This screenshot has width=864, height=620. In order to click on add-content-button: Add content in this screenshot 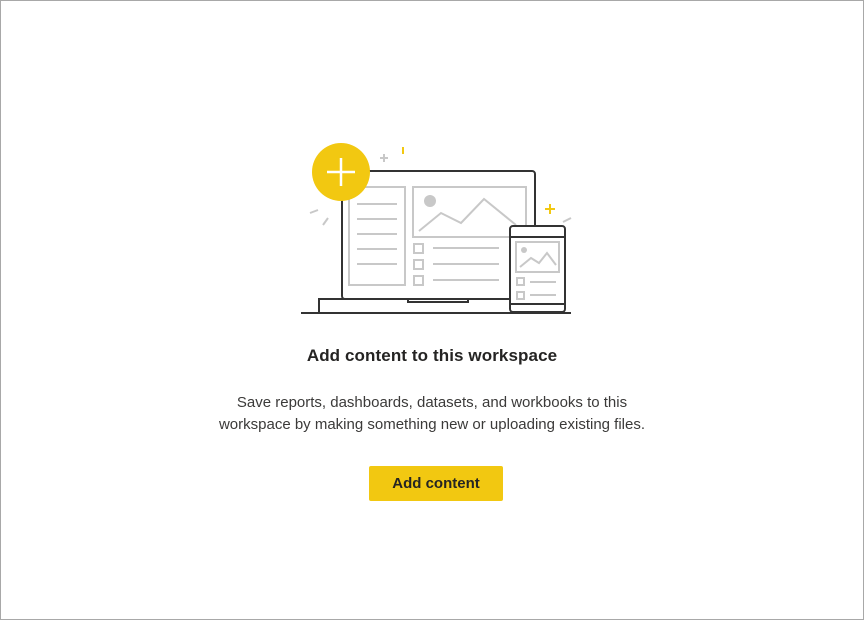, I will do `click(436, 483)`.